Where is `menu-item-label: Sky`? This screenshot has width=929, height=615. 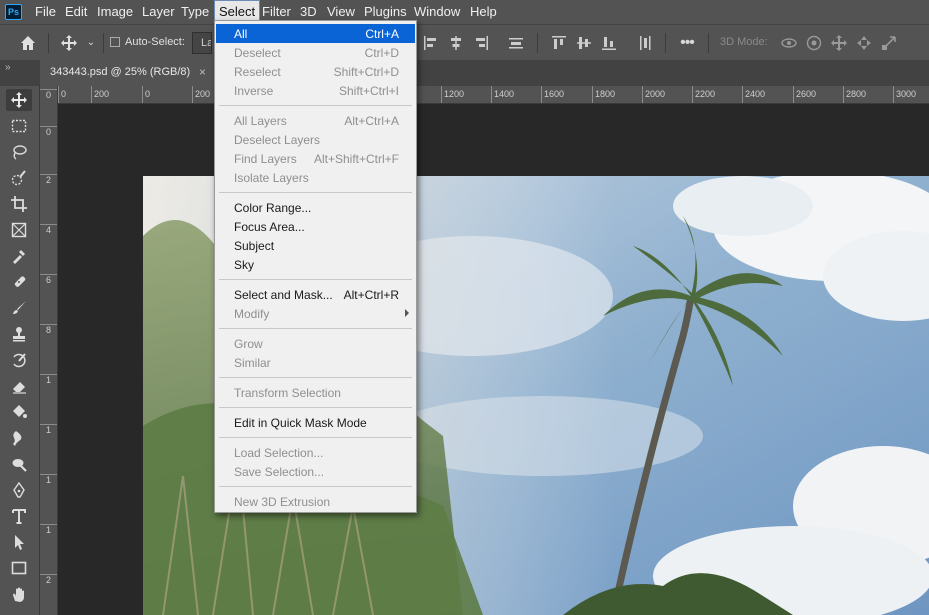
menu-item-label: Sky is located at coordinates (244, 265).